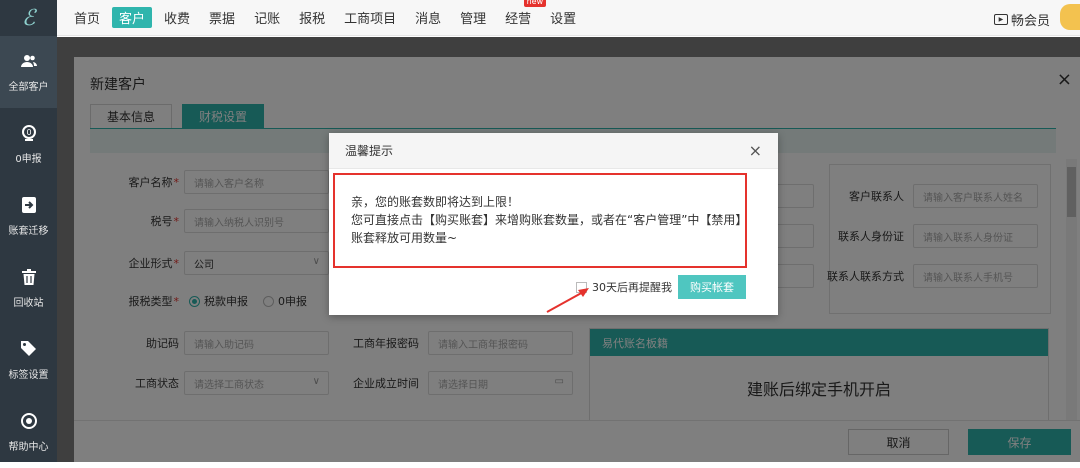  Describe the element at coordinates (712, 287) in the screenshot. I see `buy-accounts-button: 购买帐套` at that location.